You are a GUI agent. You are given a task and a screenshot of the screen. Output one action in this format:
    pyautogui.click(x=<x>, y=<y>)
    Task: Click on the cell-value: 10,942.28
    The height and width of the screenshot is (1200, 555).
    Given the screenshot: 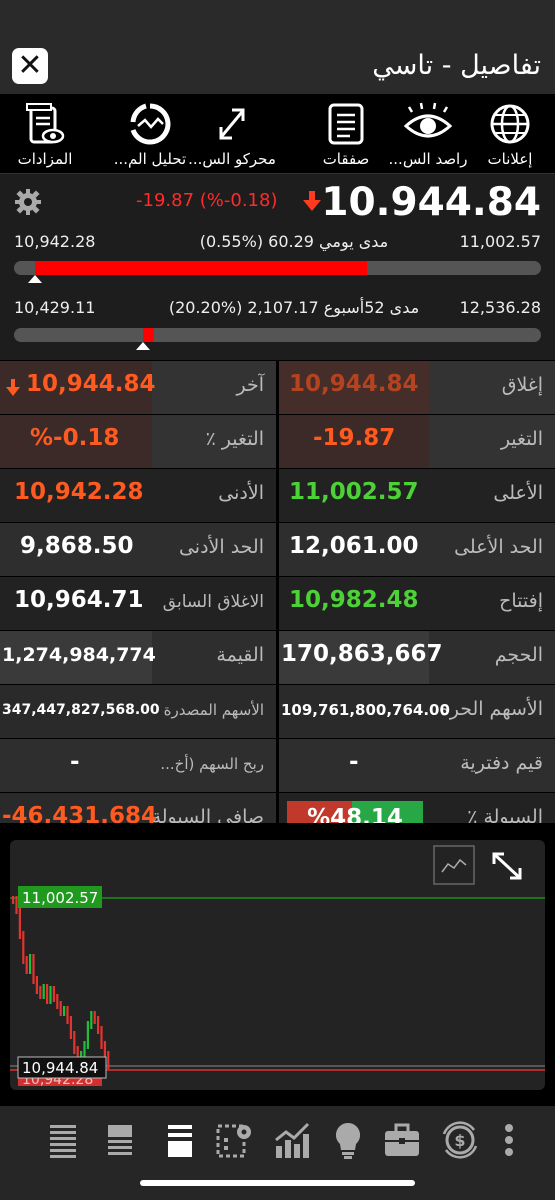 What is the action you would take?
    pyautogui.click(x=79, y=492)
    